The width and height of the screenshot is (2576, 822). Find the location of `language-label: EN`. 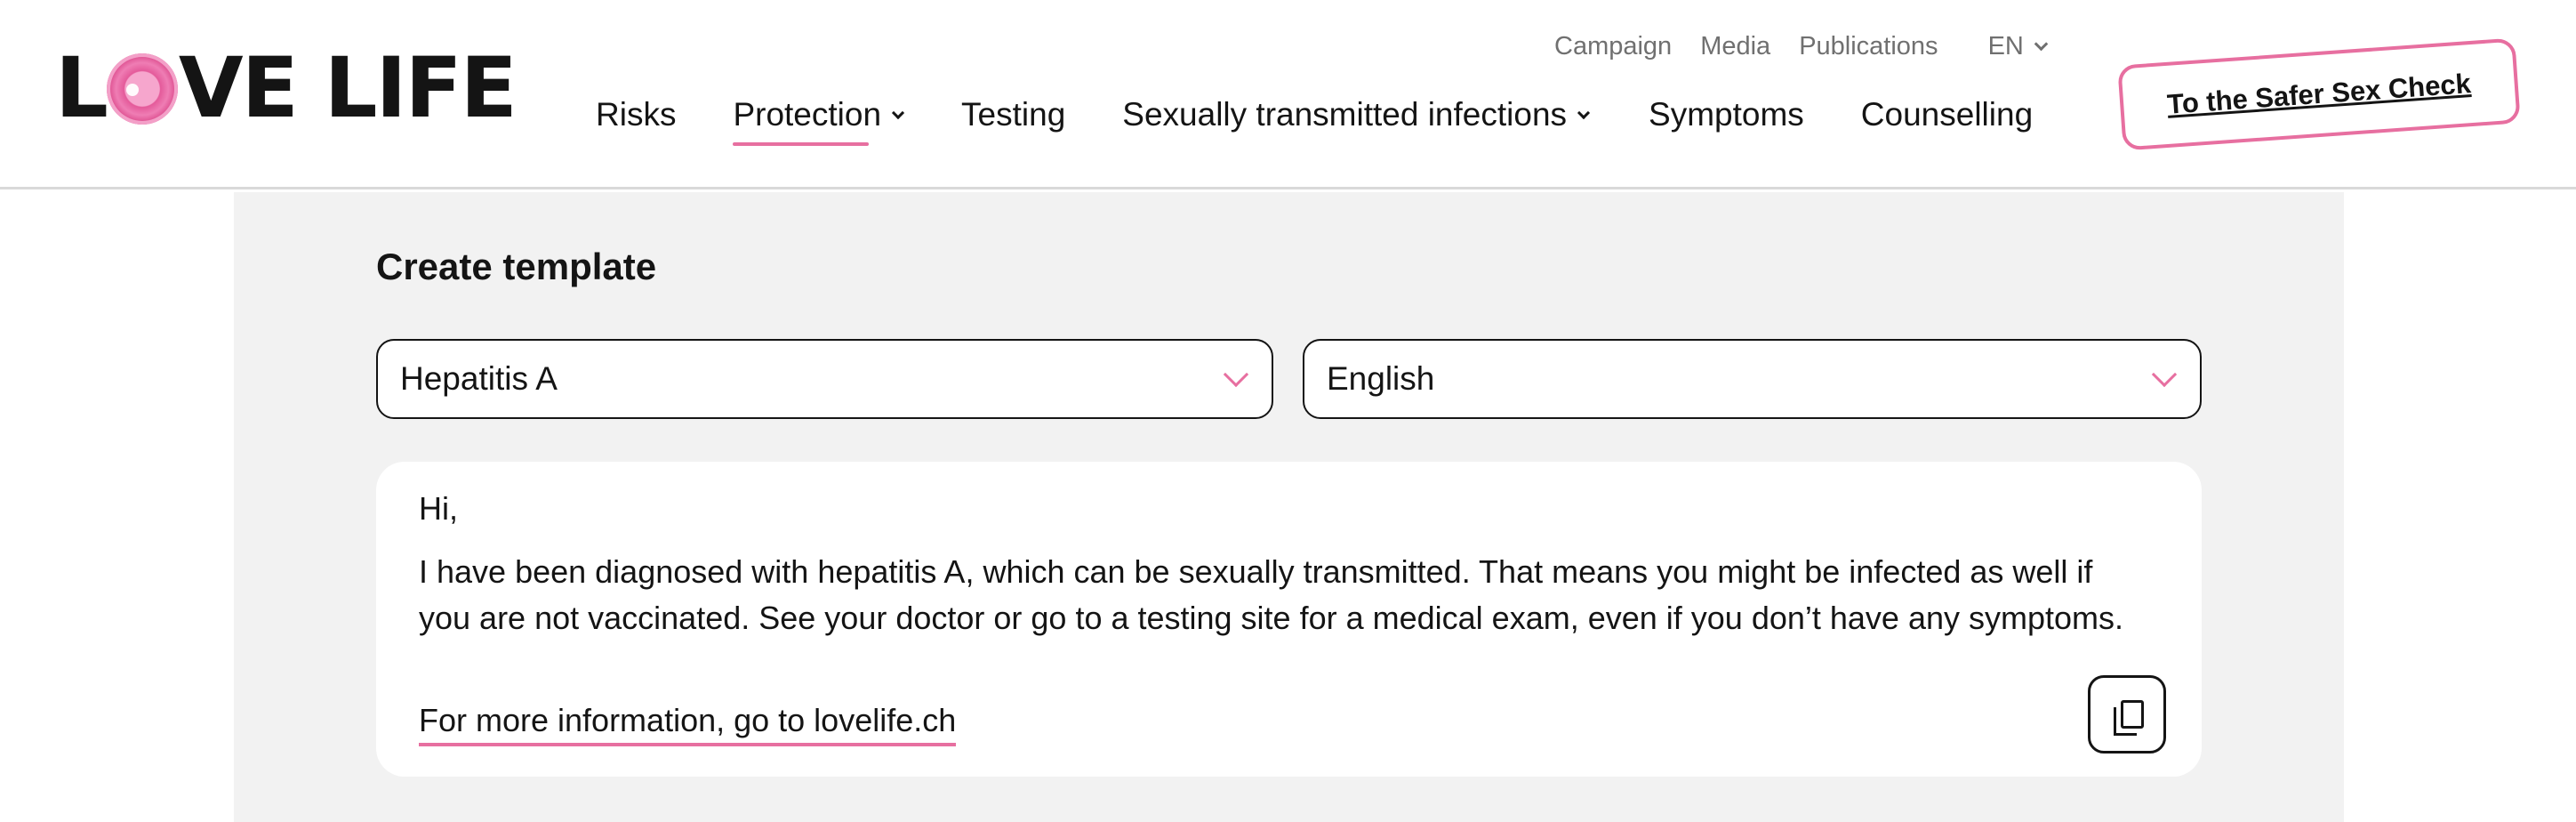

language-label: EN is located at coordinates (2005, 46).